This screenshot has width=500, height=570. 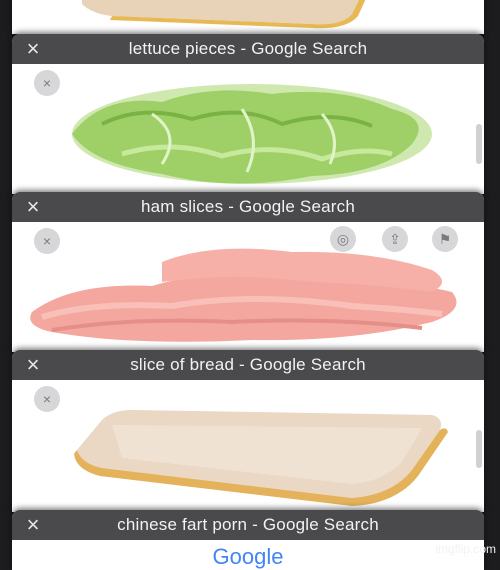 I want to click on tab-header: × lettuce pieces - Google Search, so click(x=248, y=49).